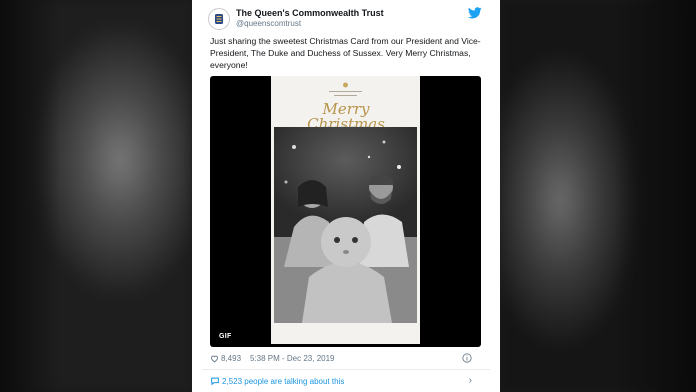 Image resolution: width=696 pixels, height=392 pixels. Describe the element at coordinates (656, 196) in the screenshot. I see `background-vignette-right` at that location.